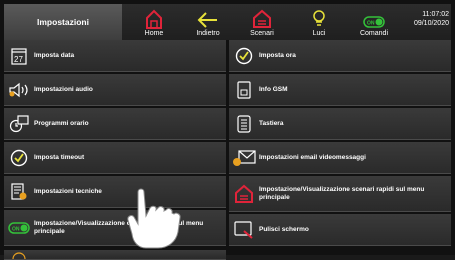 The height and width of the screenshot is (260, 455). What do you see at coordinates (435, 14) in the screenshot?
I see `clock-time: 11:07:02` at bounding box center [435, 14].